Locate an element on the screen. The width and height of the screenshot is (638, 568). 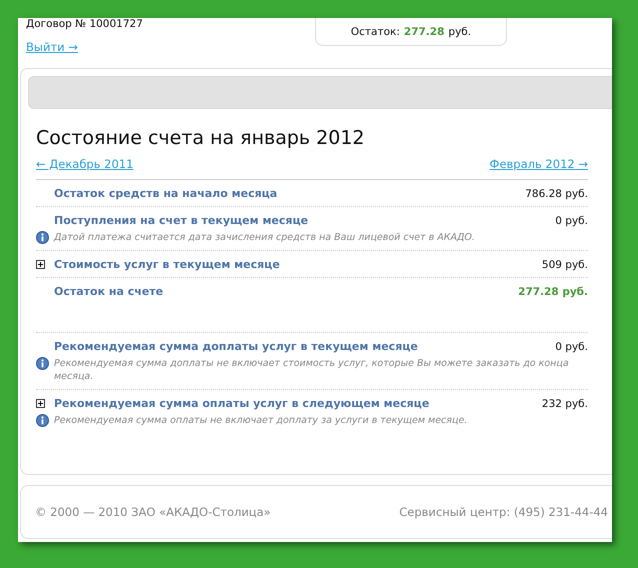
balance-label: Остаток: is located at coordinates (375, 32).